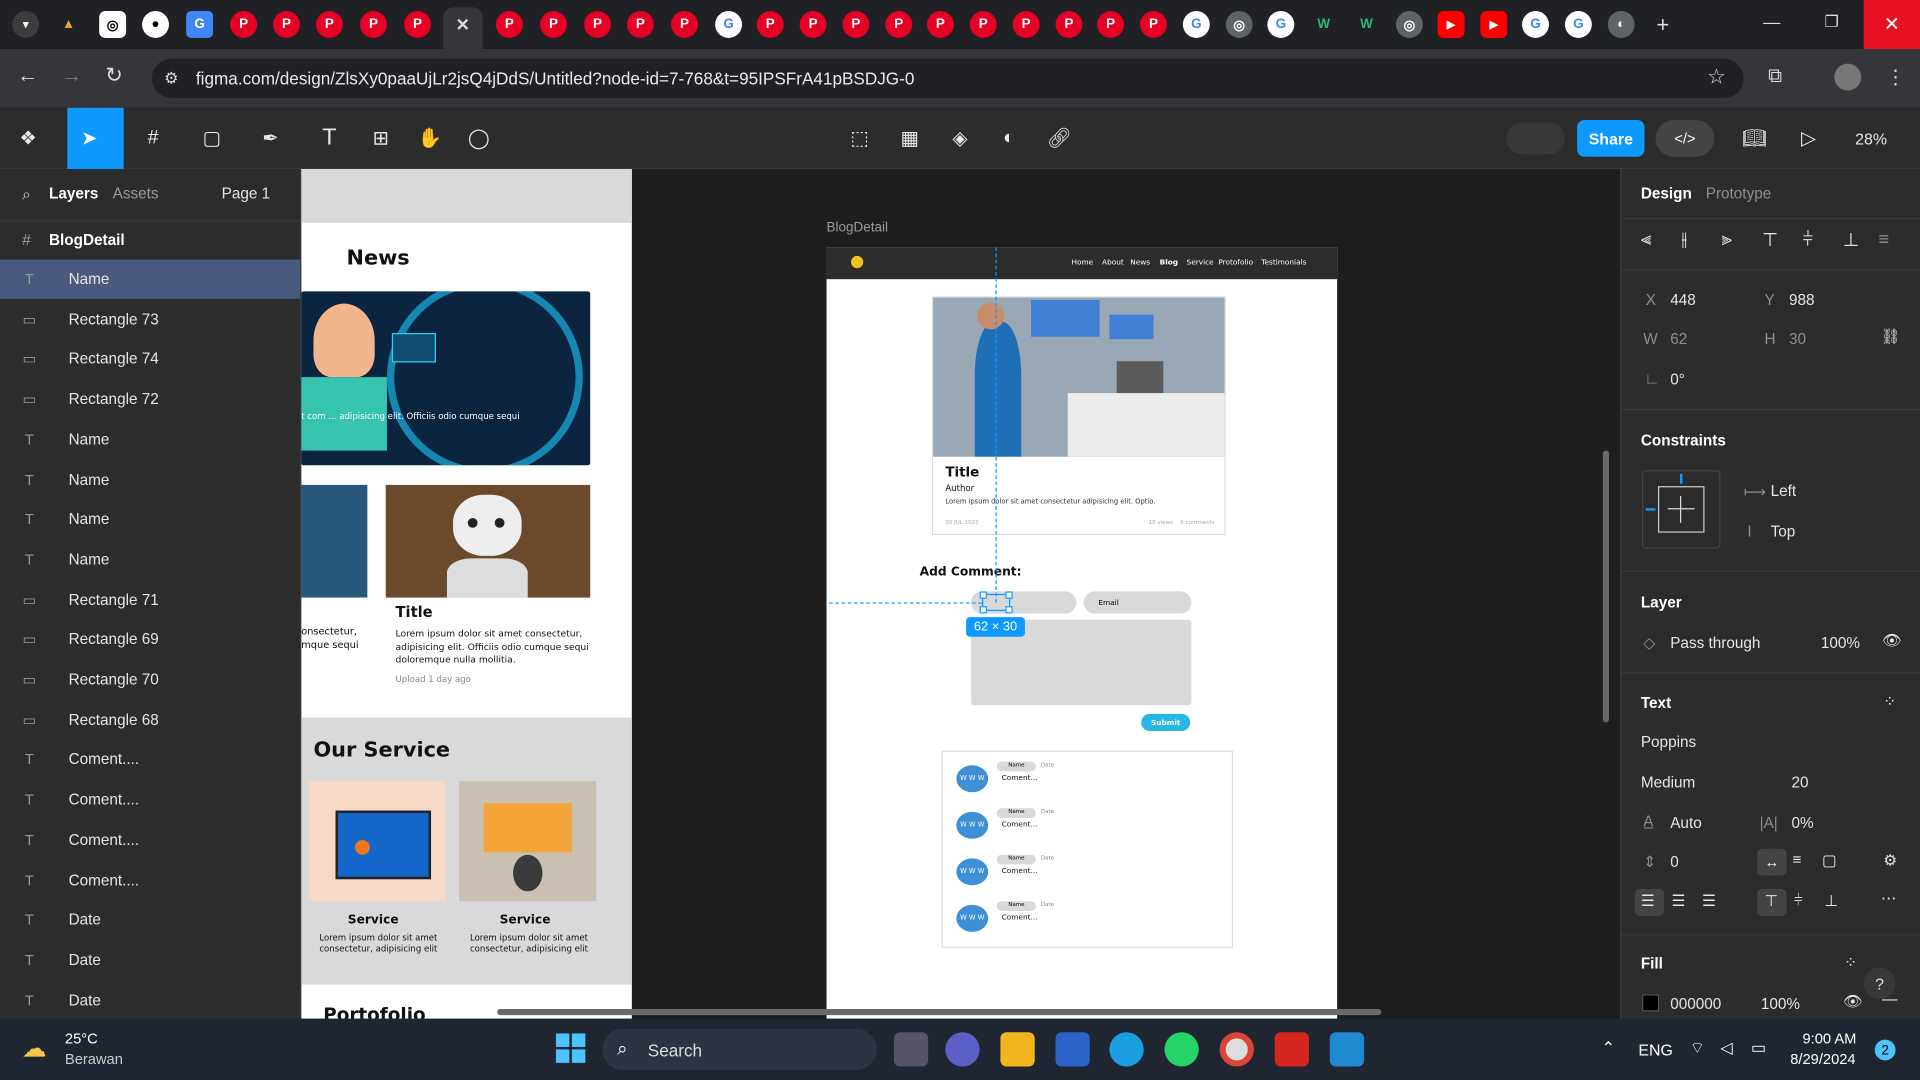  I want to click on clock-date: 8/29/2024, so click(1822, 1059).